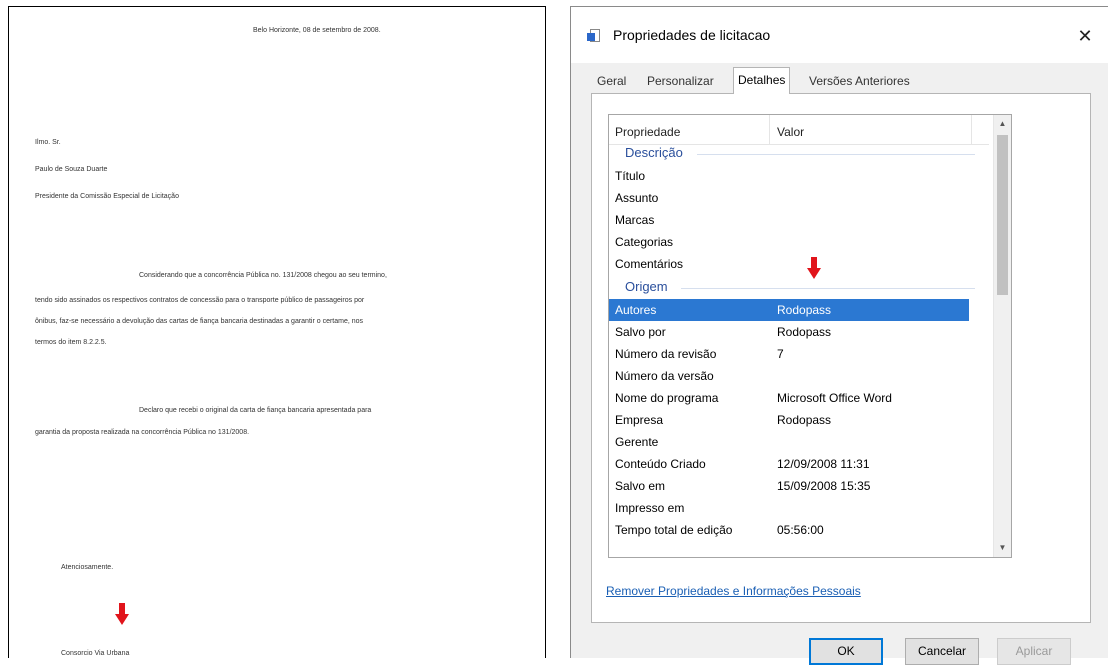 The height and width of the screenshot is (665, 1108). Describe the element at coordinates (789, 486) in the screenshot. I see `list-item: Salvo em 15/09/2008 15:35` at that location.